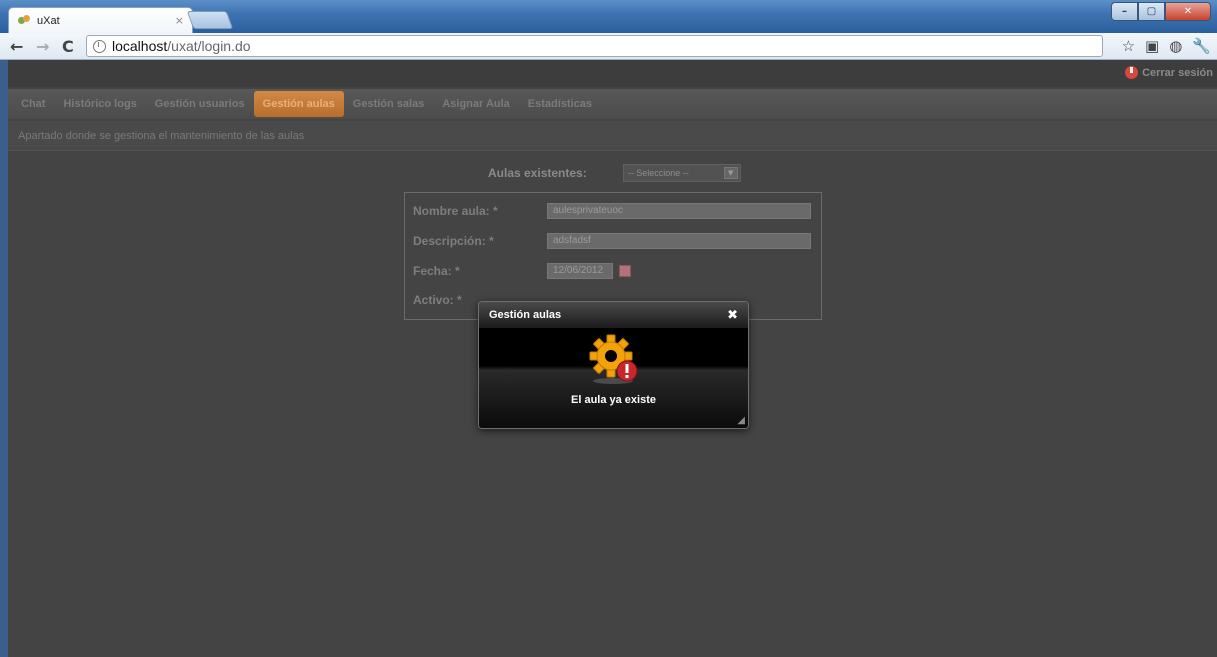 The image size is (1217, 657). Describe the element at coordinates (1188, 11) in the screenshot. I see `window-close-button: ✕` at that location.